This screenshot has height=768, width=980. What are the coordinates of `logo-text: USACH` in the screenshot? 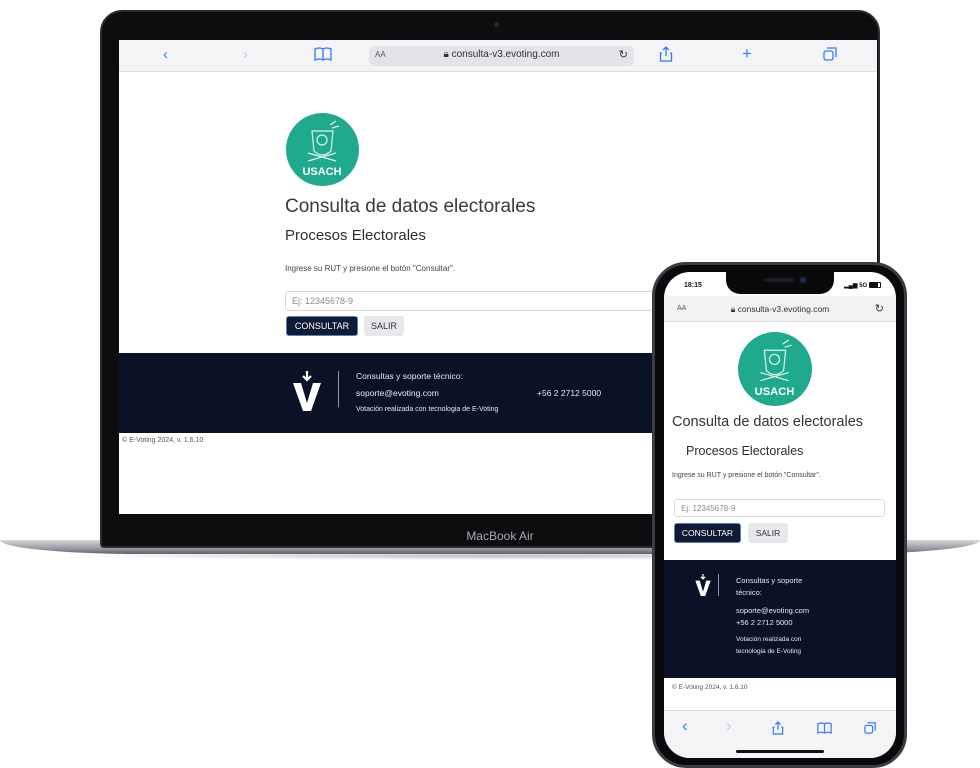 It's located at (321, 172).